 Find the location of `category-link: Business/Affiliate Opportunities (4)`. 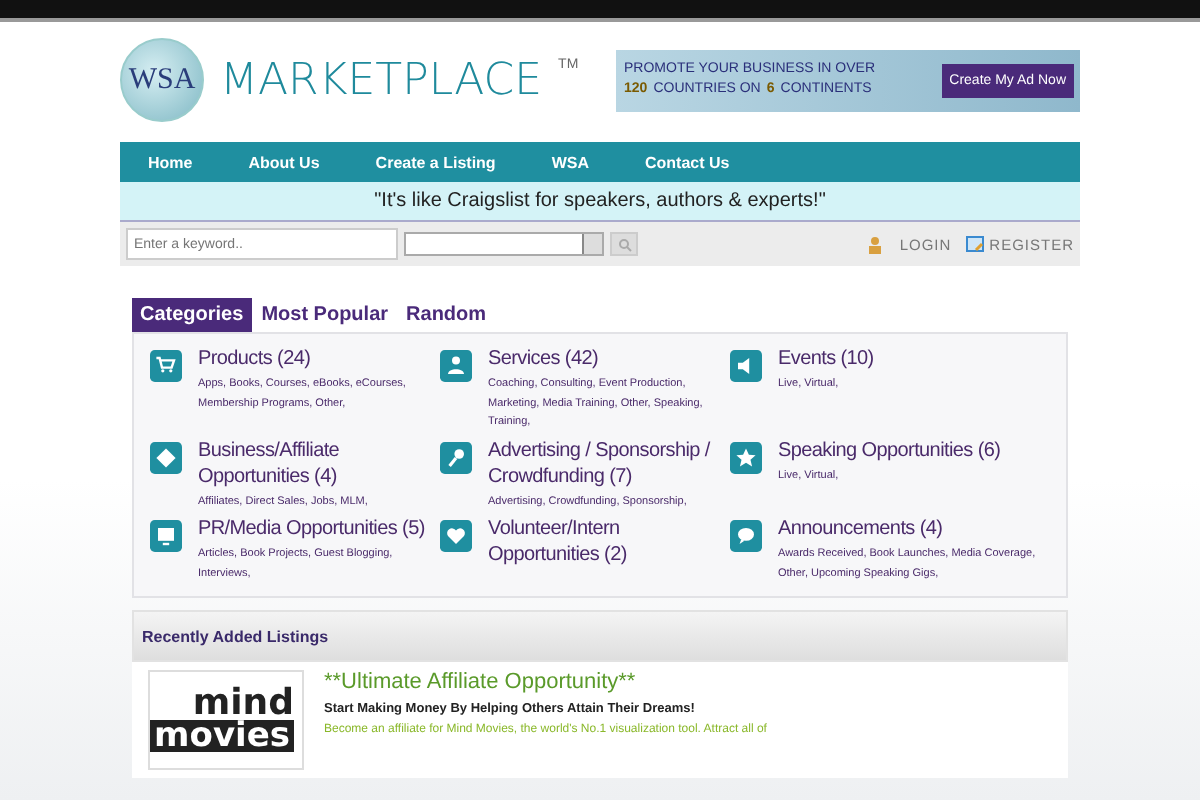

category-link: Business/Affiliate Opportunities (4) is located at coordinates (315, 463).